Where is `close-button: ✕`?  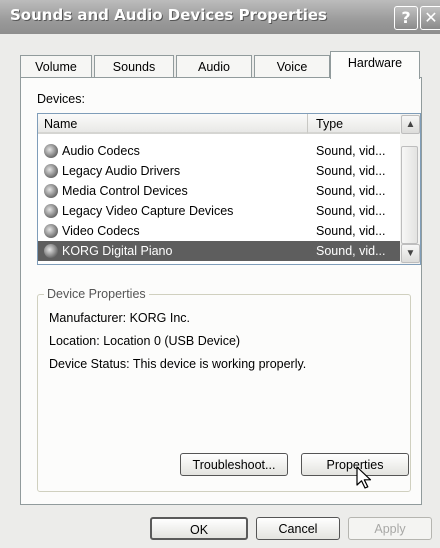 close-button: ✕ is located at coordinates (430, 18).